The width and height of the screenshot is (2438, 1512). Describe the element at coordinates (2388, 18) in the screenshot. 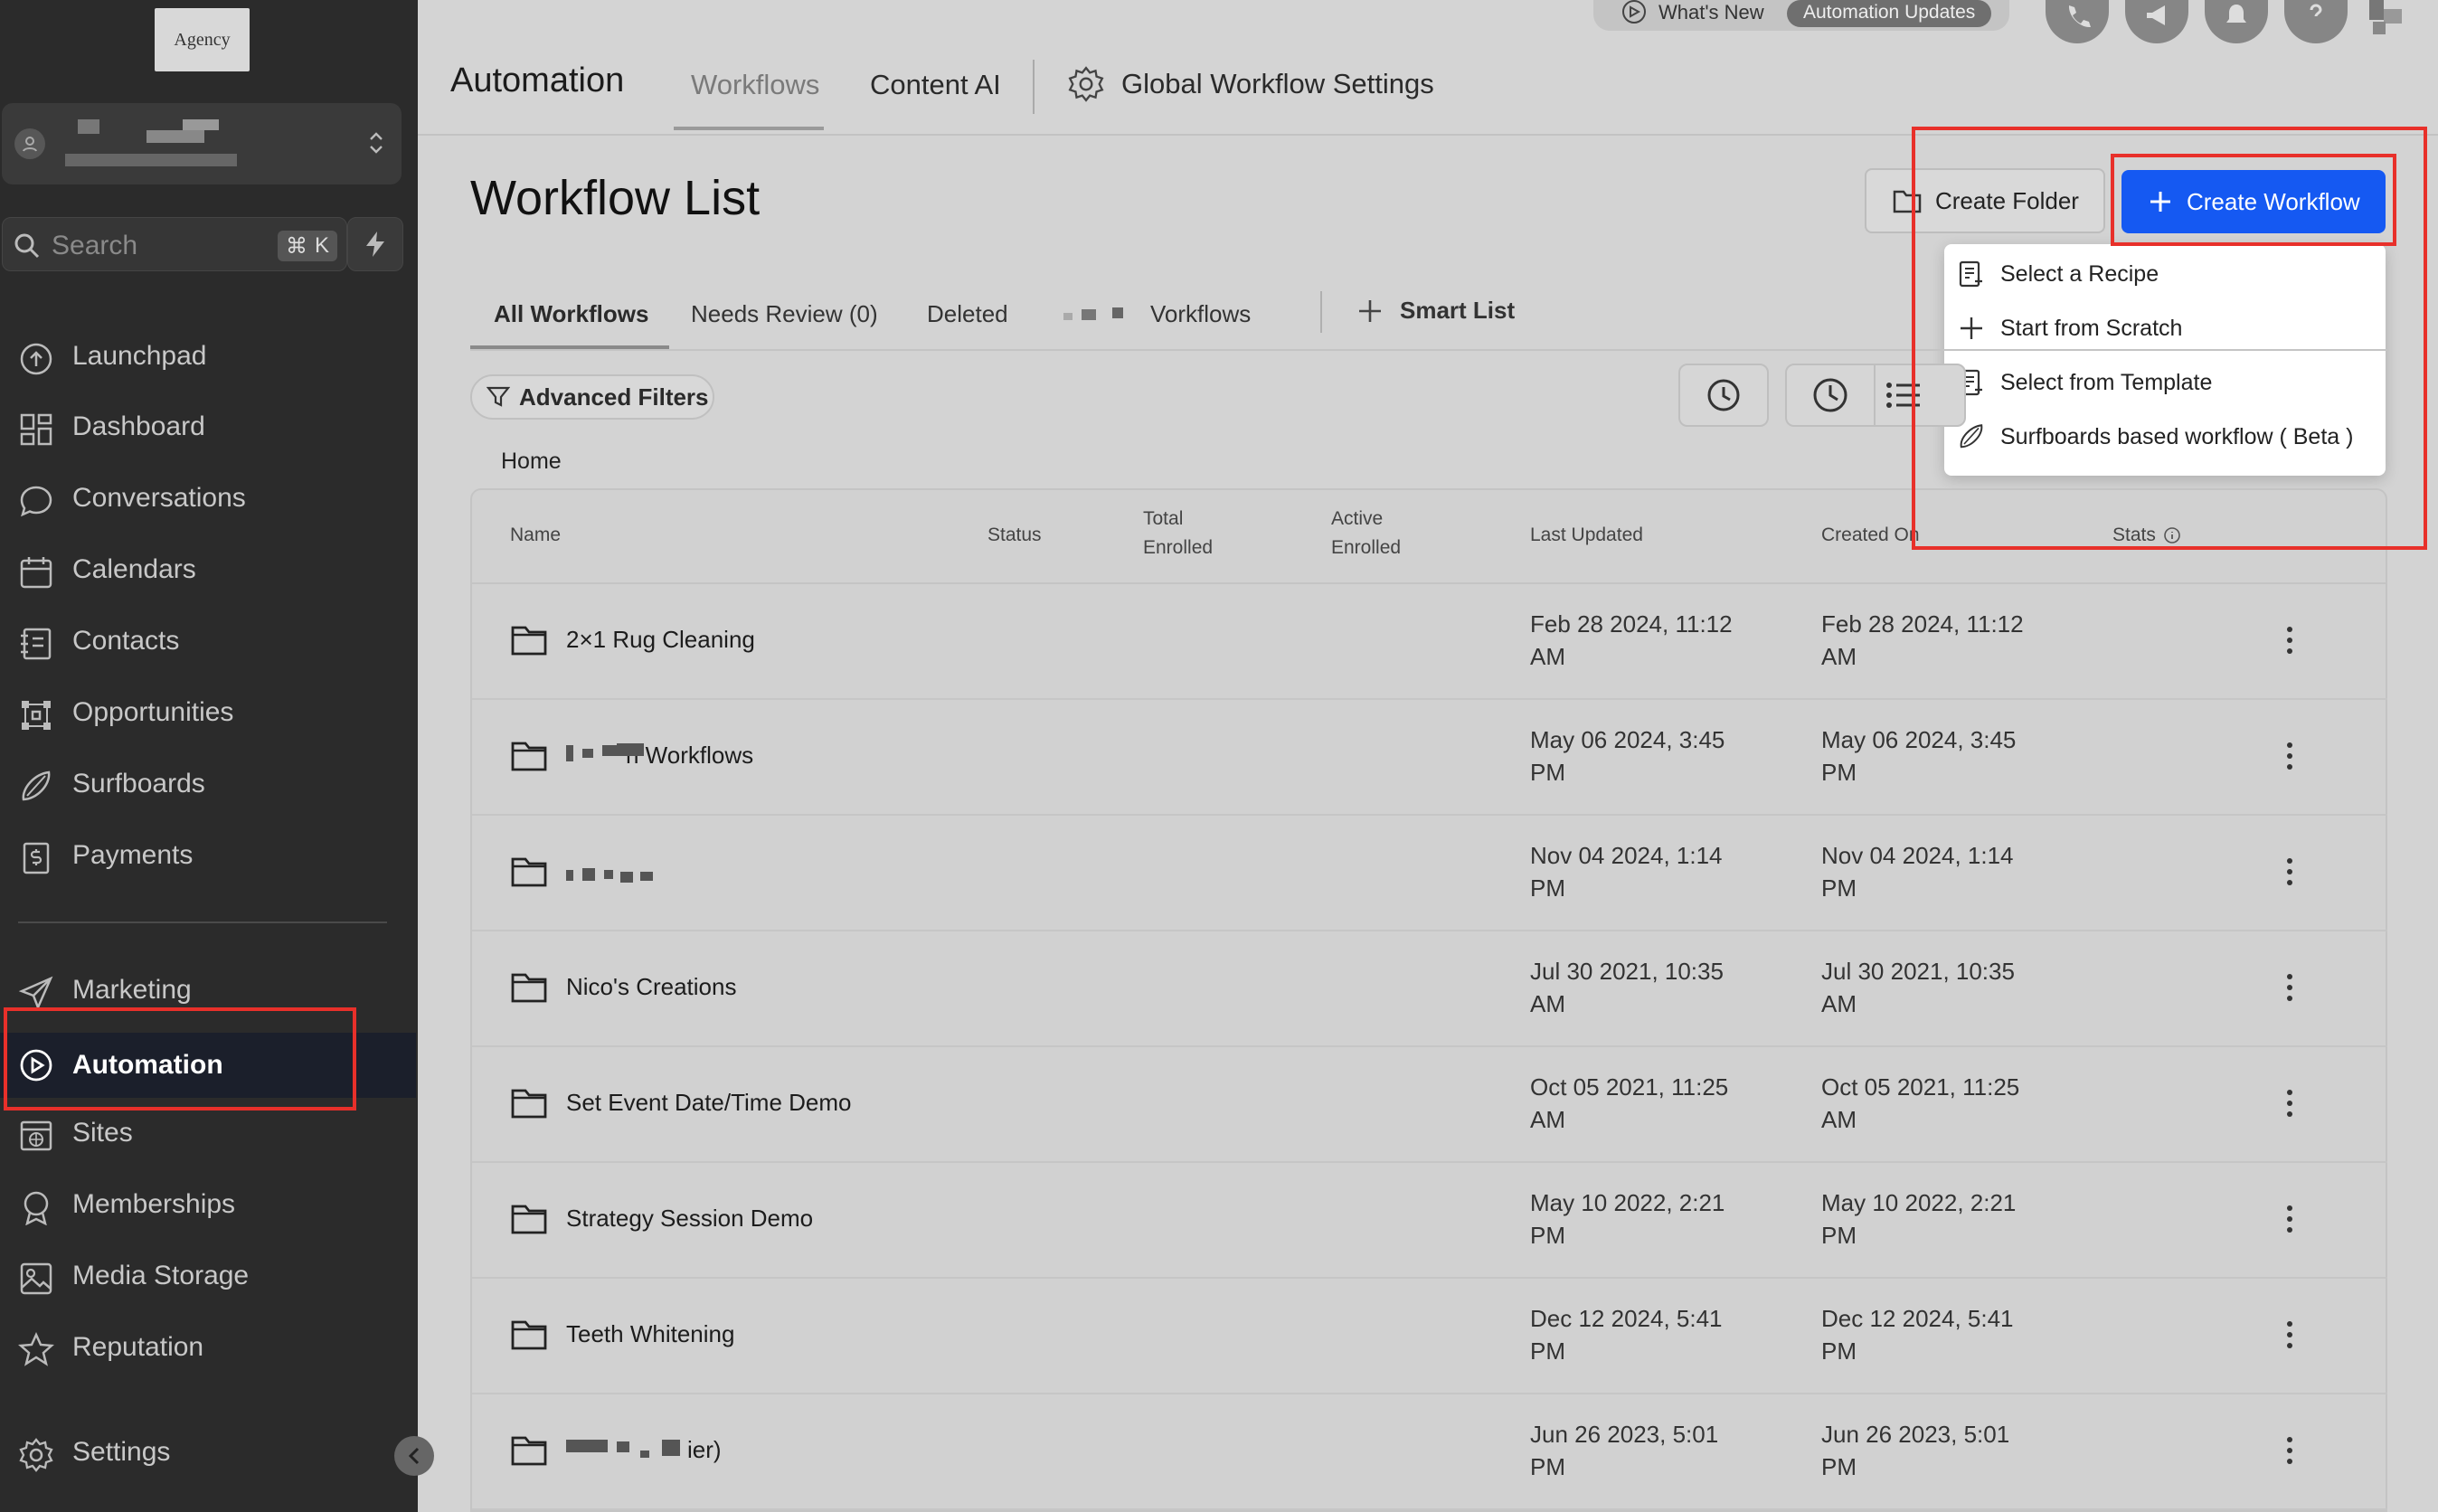

I see `avatar` at that location.